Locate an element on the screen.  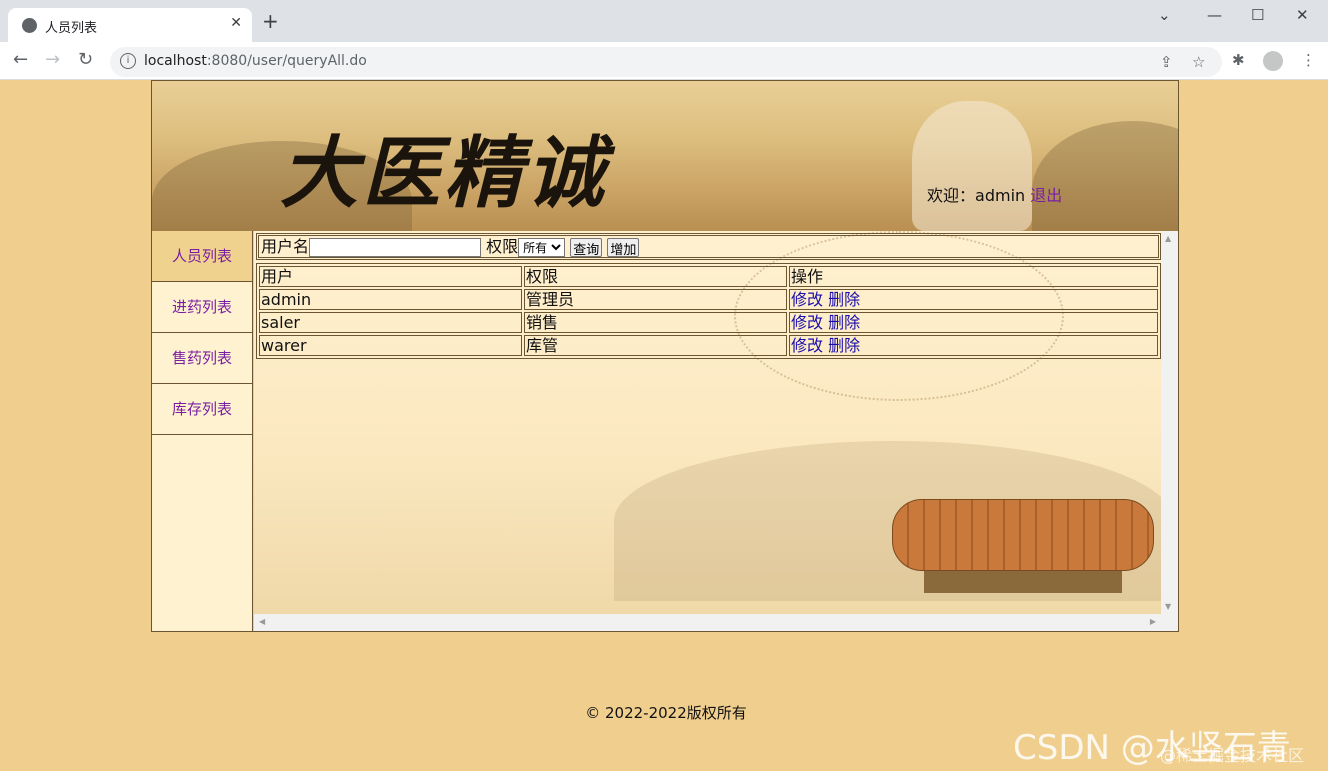
chevron-down-icon: ⌄ is located at coordinates (1164, 15).